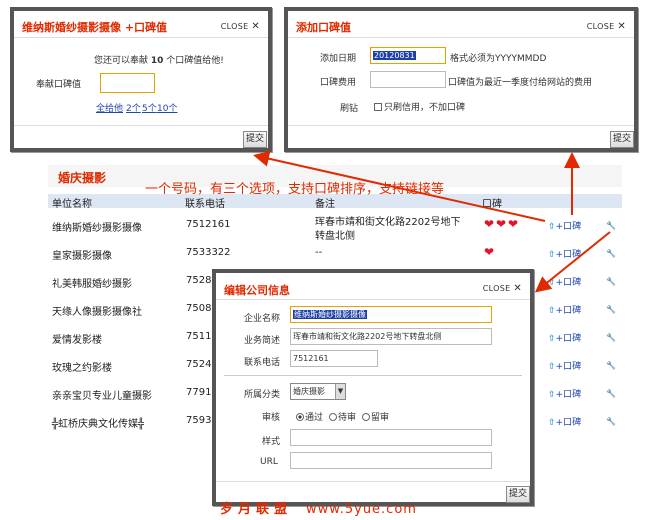 The image size is (648, 520). I want to click on url-input, so click(391, 460).